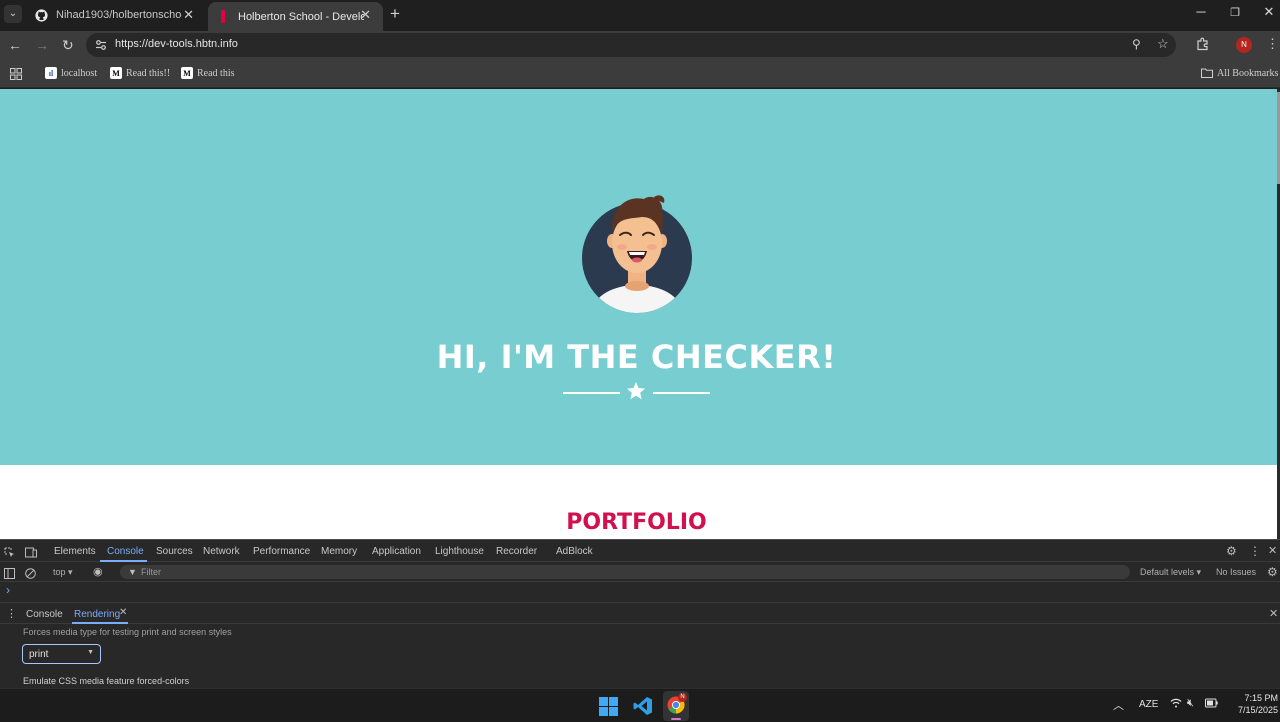 This screenshot has height=722, width=1280. I want to click on browser-menu-icon: ⋮, so click(1272, 44).